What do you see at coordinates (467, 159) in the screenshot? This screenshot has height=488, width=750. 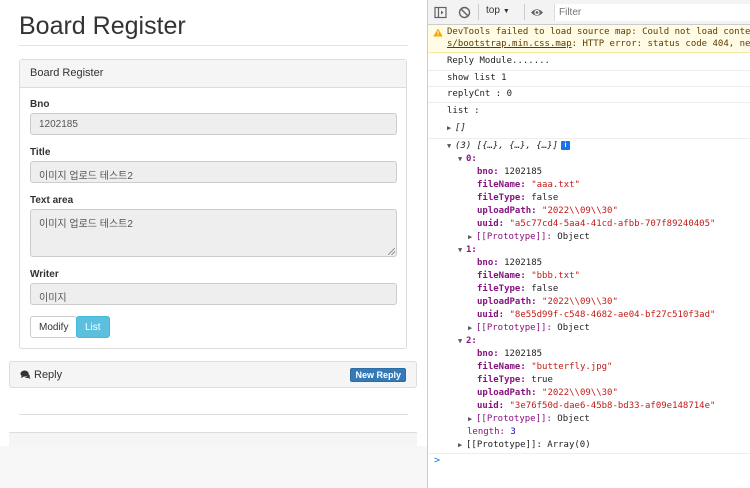 I see `array-item-row: ▼ 0:` at bounding box center [467, 159].